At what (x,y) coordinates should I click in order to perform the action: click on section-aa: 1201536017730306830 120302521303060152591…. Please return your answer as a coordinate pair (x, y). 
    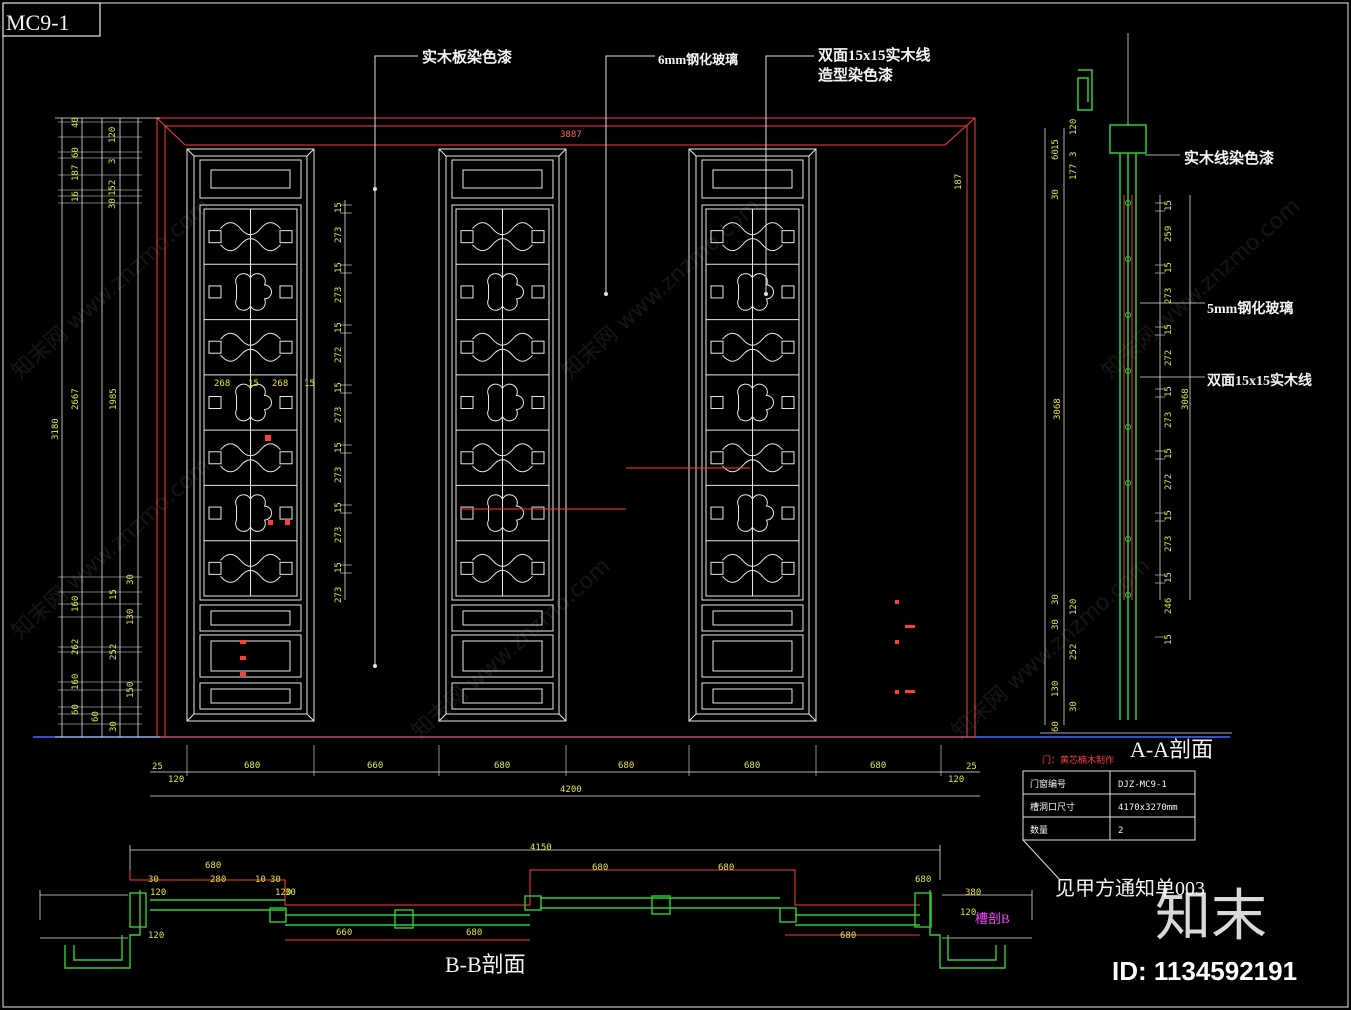
    Looking at the image, I should click on (1176, 397).